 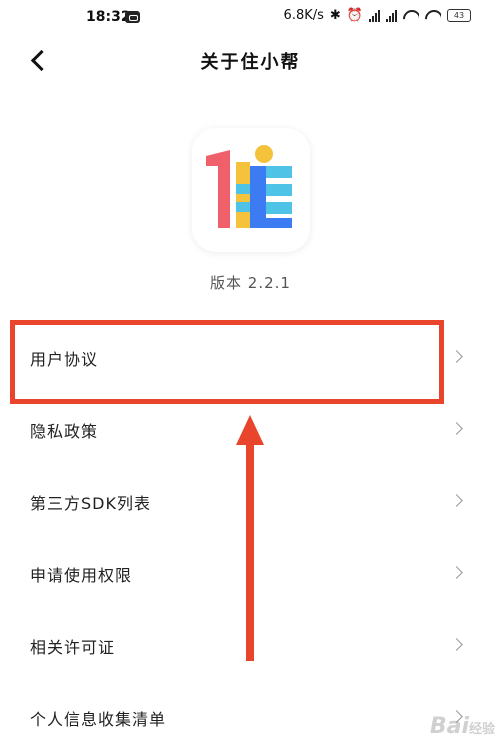 What do you see at coordinates (108, 17) in the screenshot?
I see `status-time: 18:32` at bounding box center [108, 17].